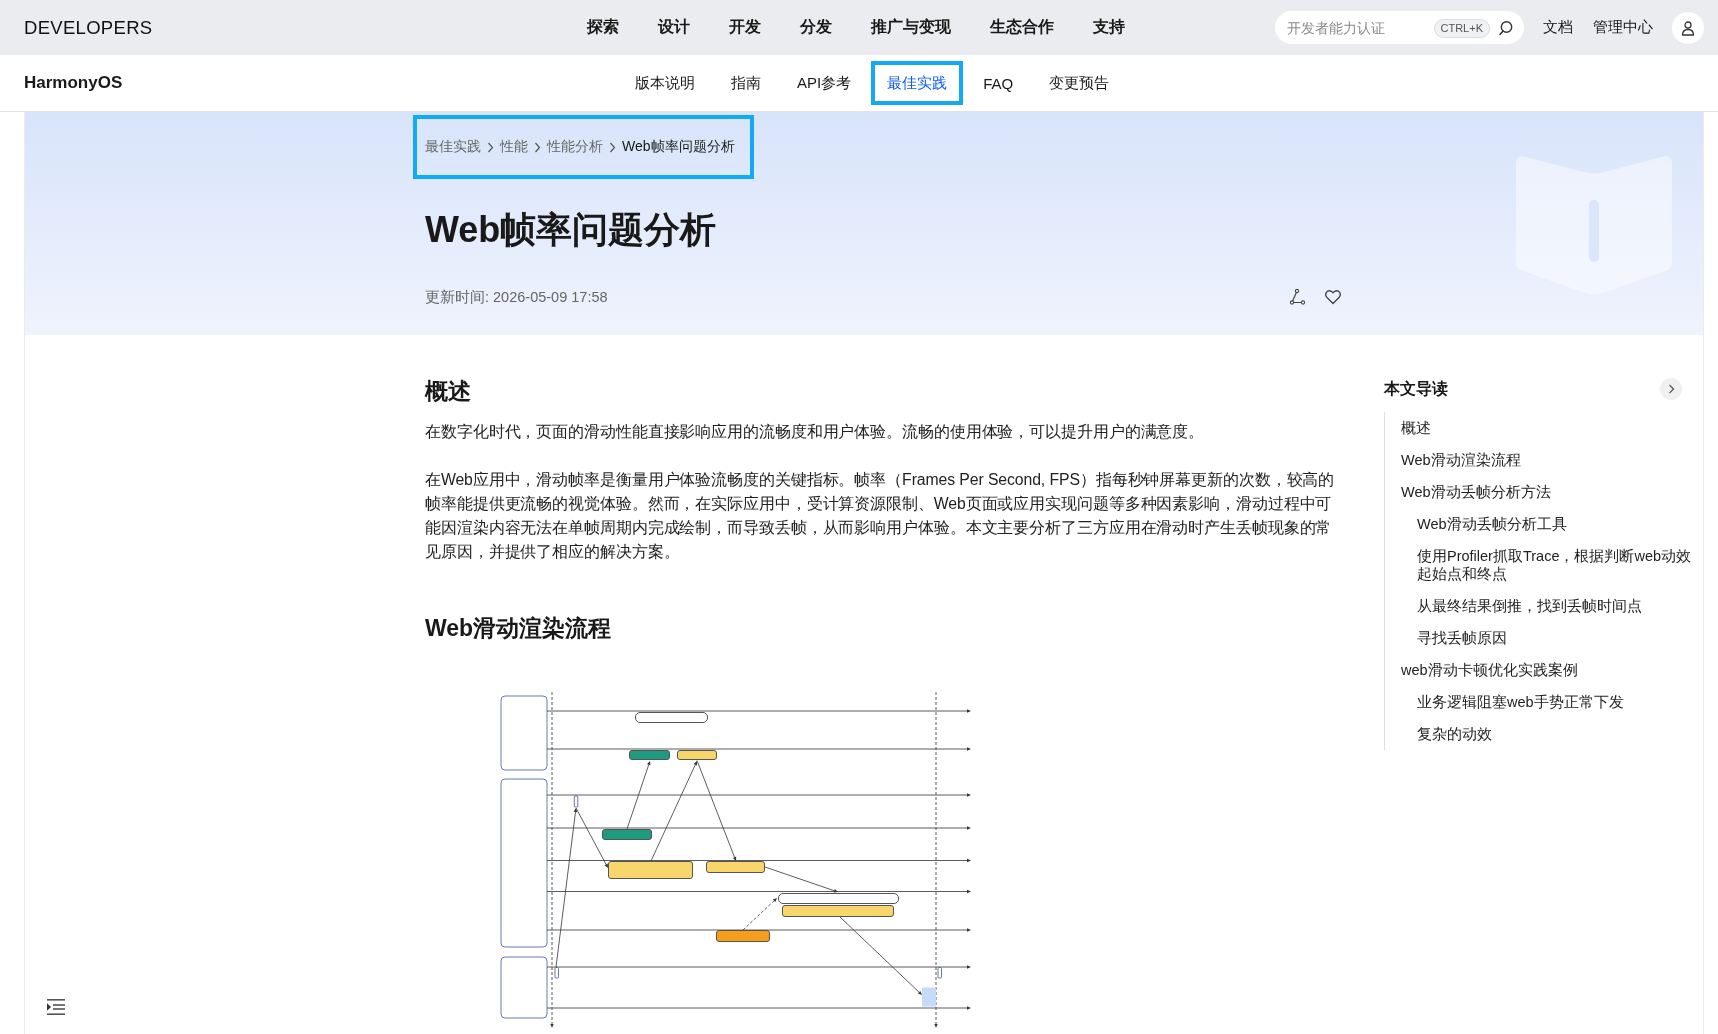 Image resolution: width=1718 pixels, height=1034 pixels. I want to click on lane-group-frame, so click(524, 987).